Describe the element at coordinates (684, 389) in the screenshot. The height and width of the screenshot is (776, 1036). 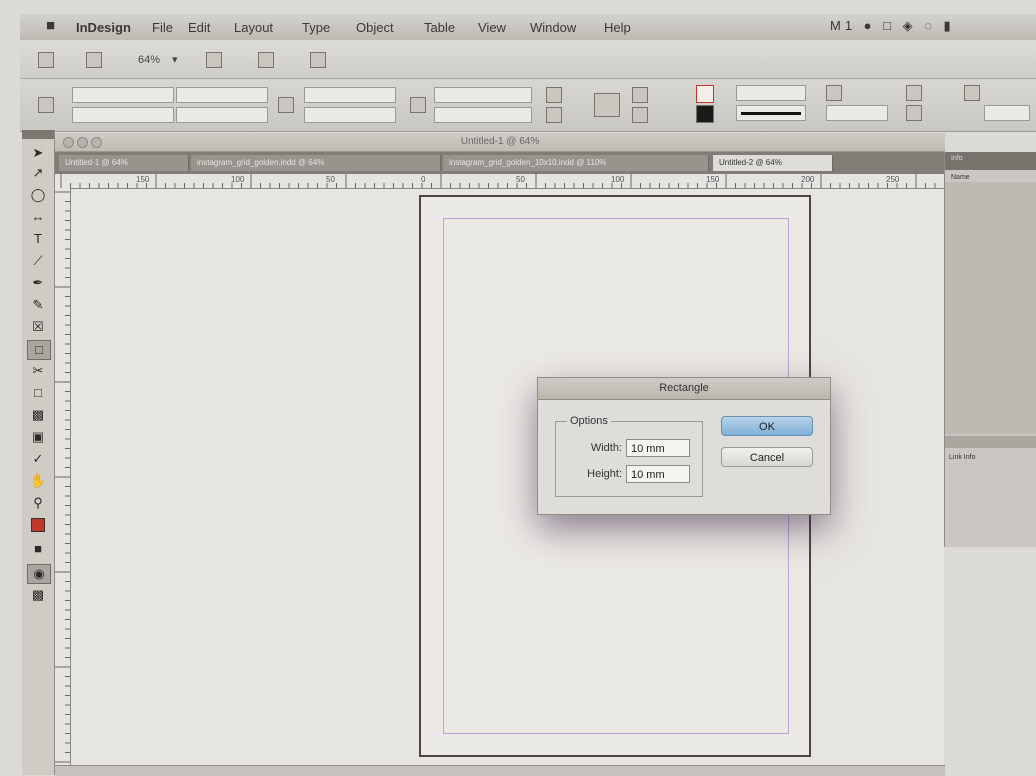
I see `dialog-title: Rectangle` at that location.